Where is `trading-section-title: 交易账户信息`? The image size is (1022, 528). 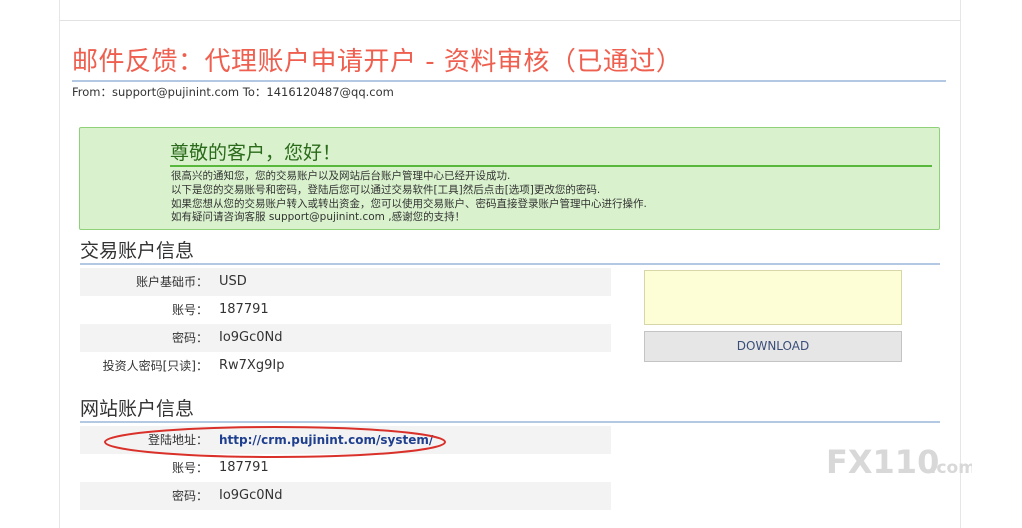 trading-section-title: 交易账户信息 is located at coordinates (137, 251).